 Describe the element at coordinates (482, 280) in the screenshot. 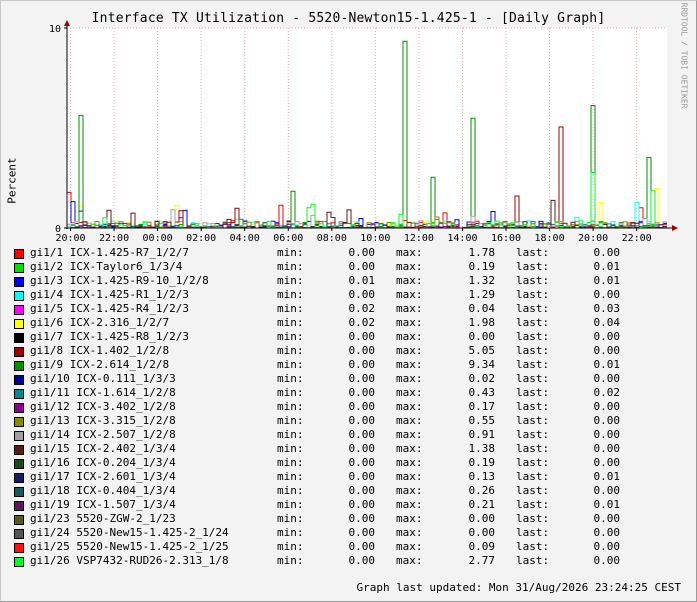

I see `legend-max-value: 1.32` at that location.